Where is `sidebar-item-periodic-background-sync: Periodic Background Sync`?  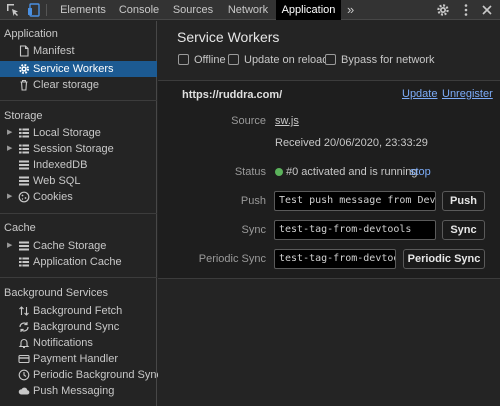 sidebar-item-periodic-background-sync: Periodic Background Sync is located at coordinates (81, 375).